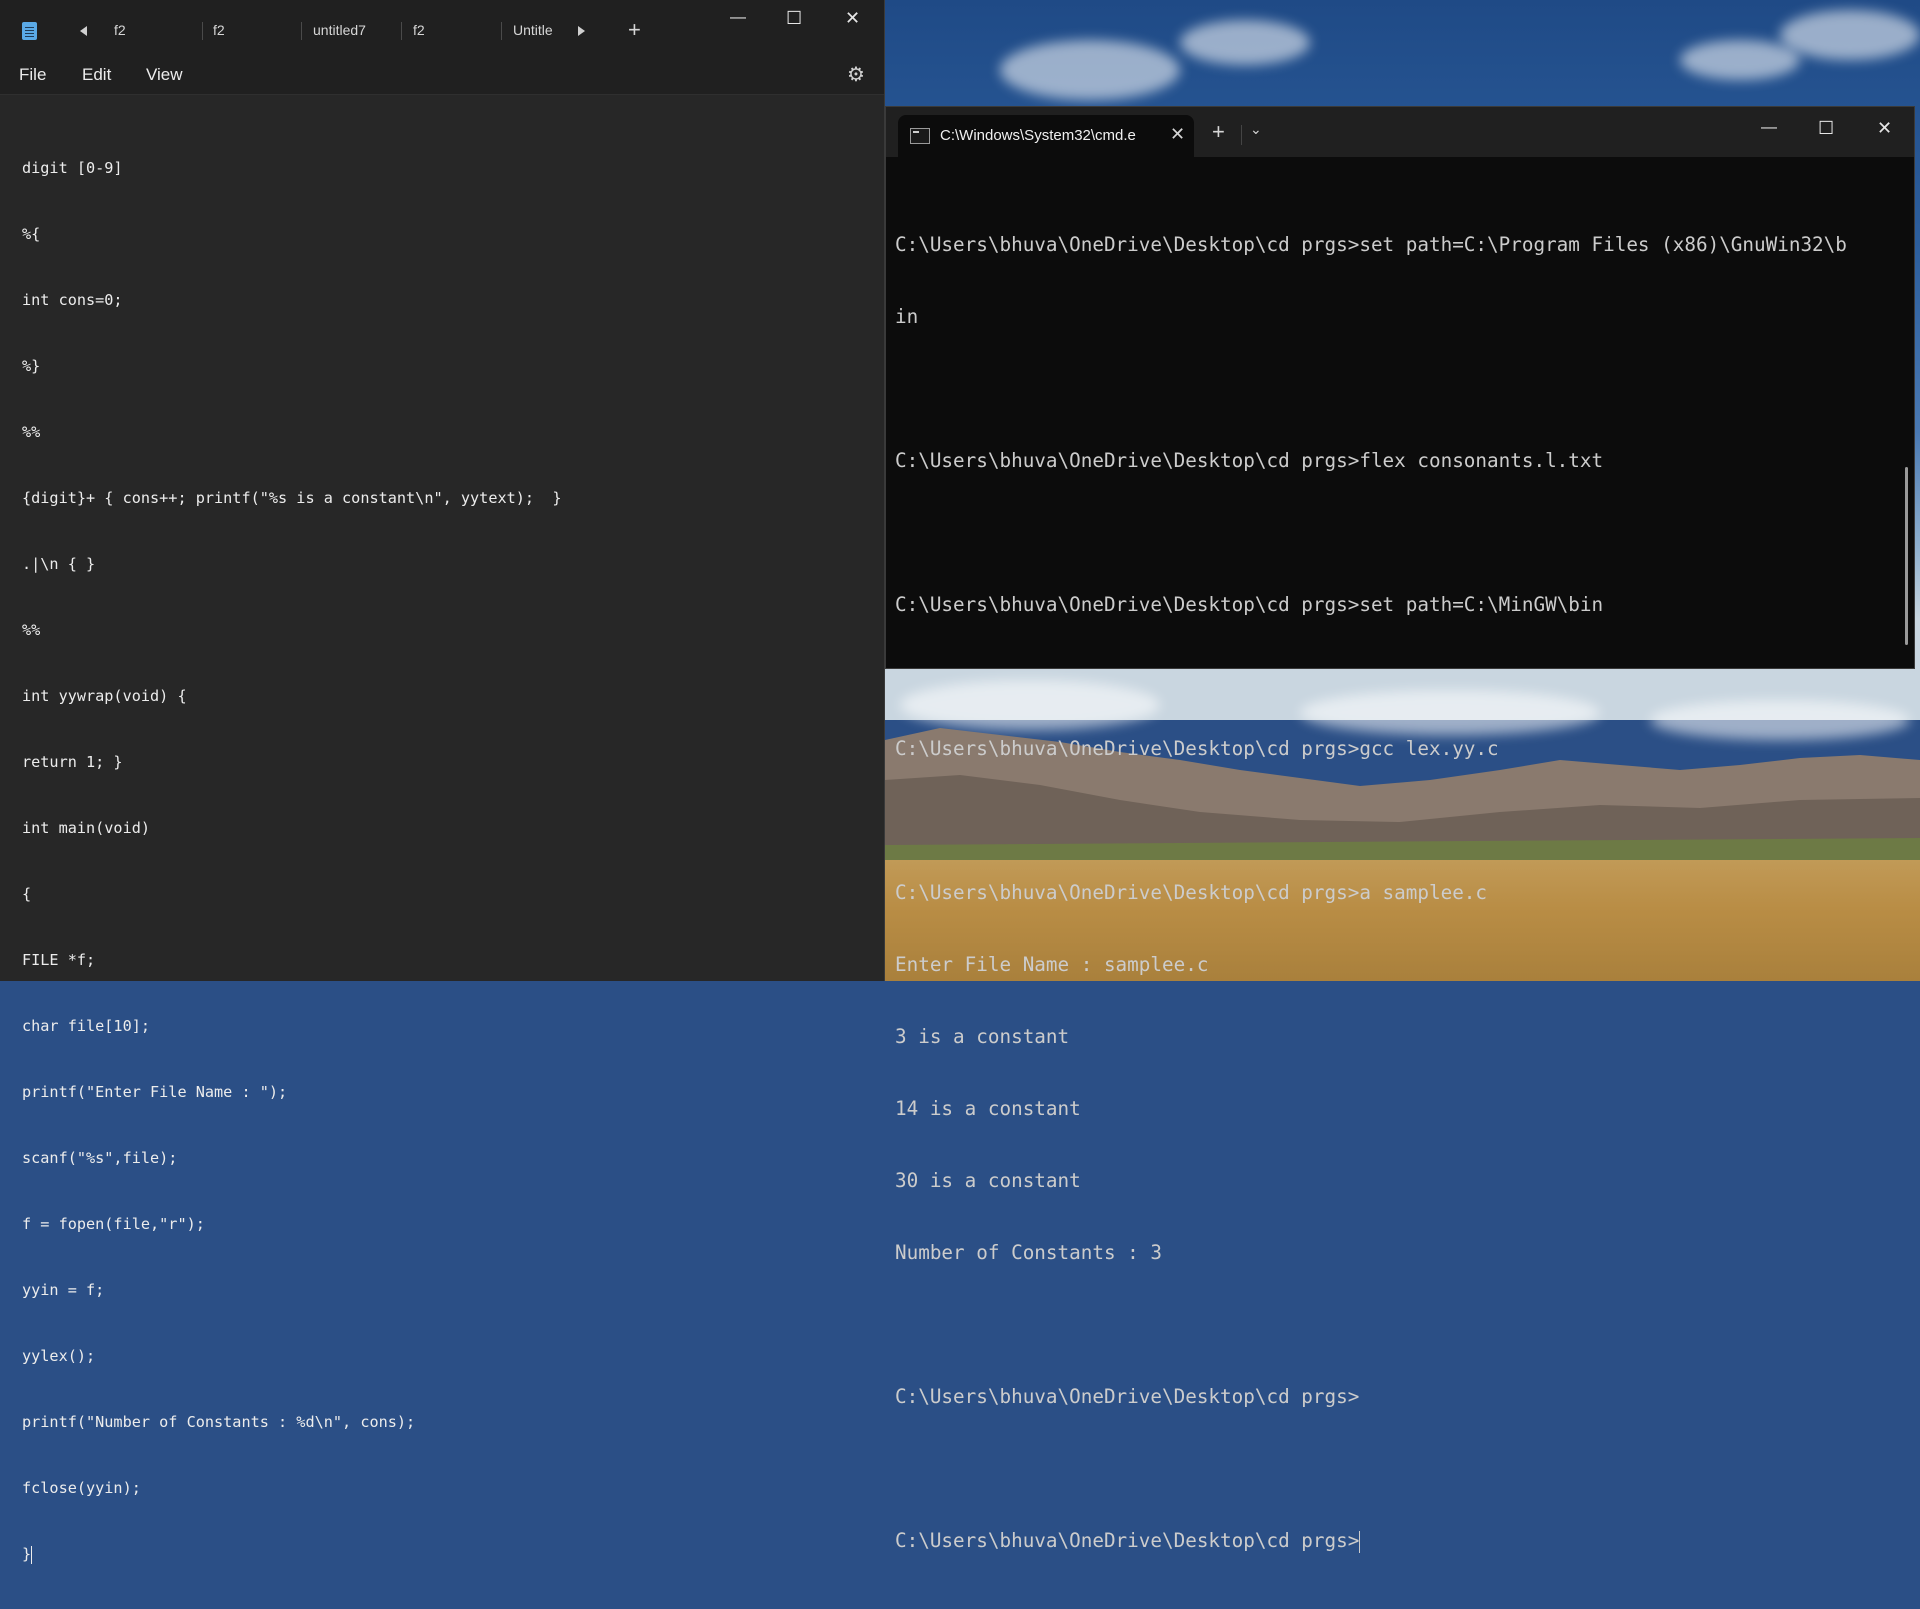  Describe the element at coordinates (533, 30) in the screenshot. I see `tab-untitled: Untitle` at that location.